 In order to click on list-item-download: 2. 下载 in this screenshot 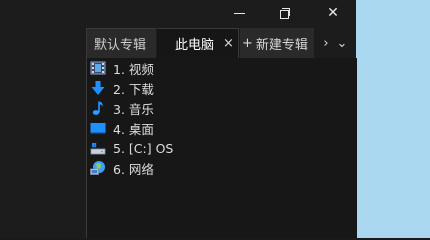, I will do `click(121, 88)`.